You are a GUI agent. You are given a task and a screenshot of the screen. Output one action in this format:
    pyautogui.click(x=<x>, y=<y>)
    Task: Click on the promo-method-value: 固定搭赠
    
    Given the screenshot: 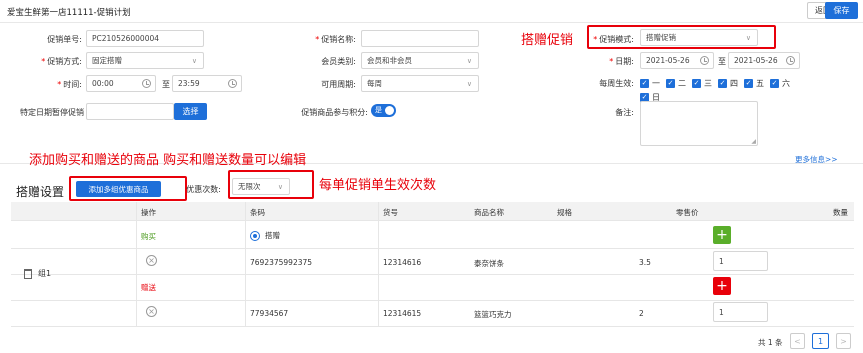 What is the action you would take?
    pyautogui.click(x=107, y=60)
    